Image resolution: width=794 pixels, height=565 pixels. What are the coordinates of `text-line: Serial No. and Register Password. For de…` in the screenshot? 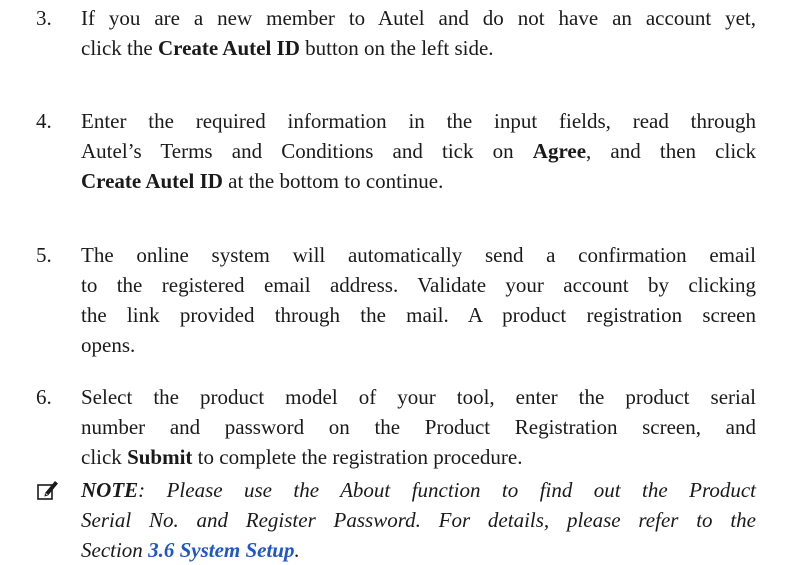 It's located at (418, 520).